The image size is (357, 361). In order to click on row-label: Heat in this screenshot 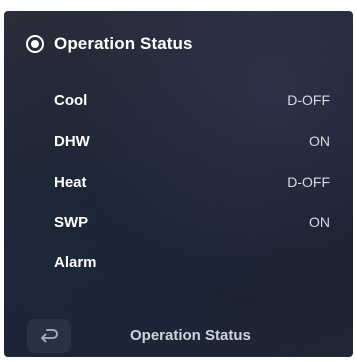, I will do `click(70, 182)`.